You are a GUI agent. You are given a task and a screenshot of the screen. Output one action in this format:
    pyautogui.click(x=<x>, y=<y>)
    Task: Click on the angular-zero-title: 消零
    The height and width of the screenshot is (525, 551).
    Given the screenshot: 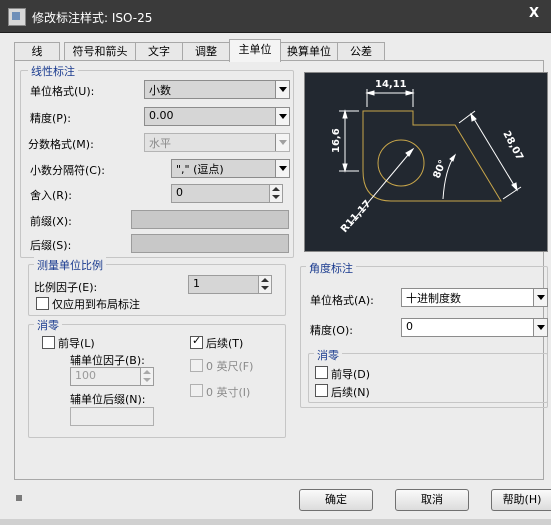 What is the action you would take?
    pyautogui.click(x=328, y=355)
    